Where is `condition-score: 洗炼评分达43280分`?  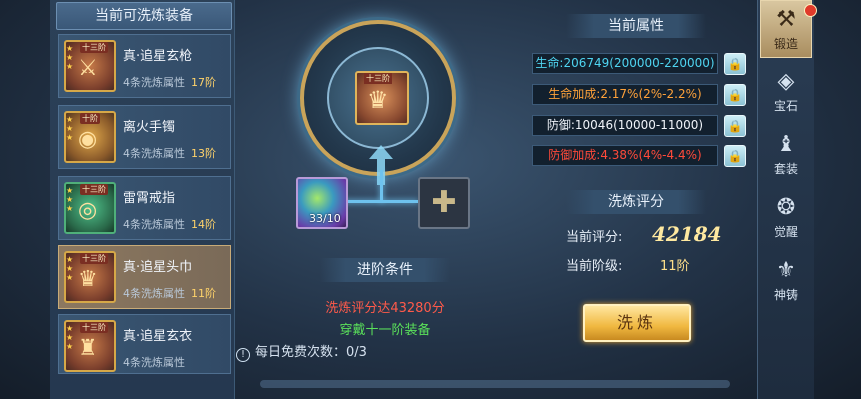 condition-score: 洗炼评分达43280分 is located at coordinates (385, 308).